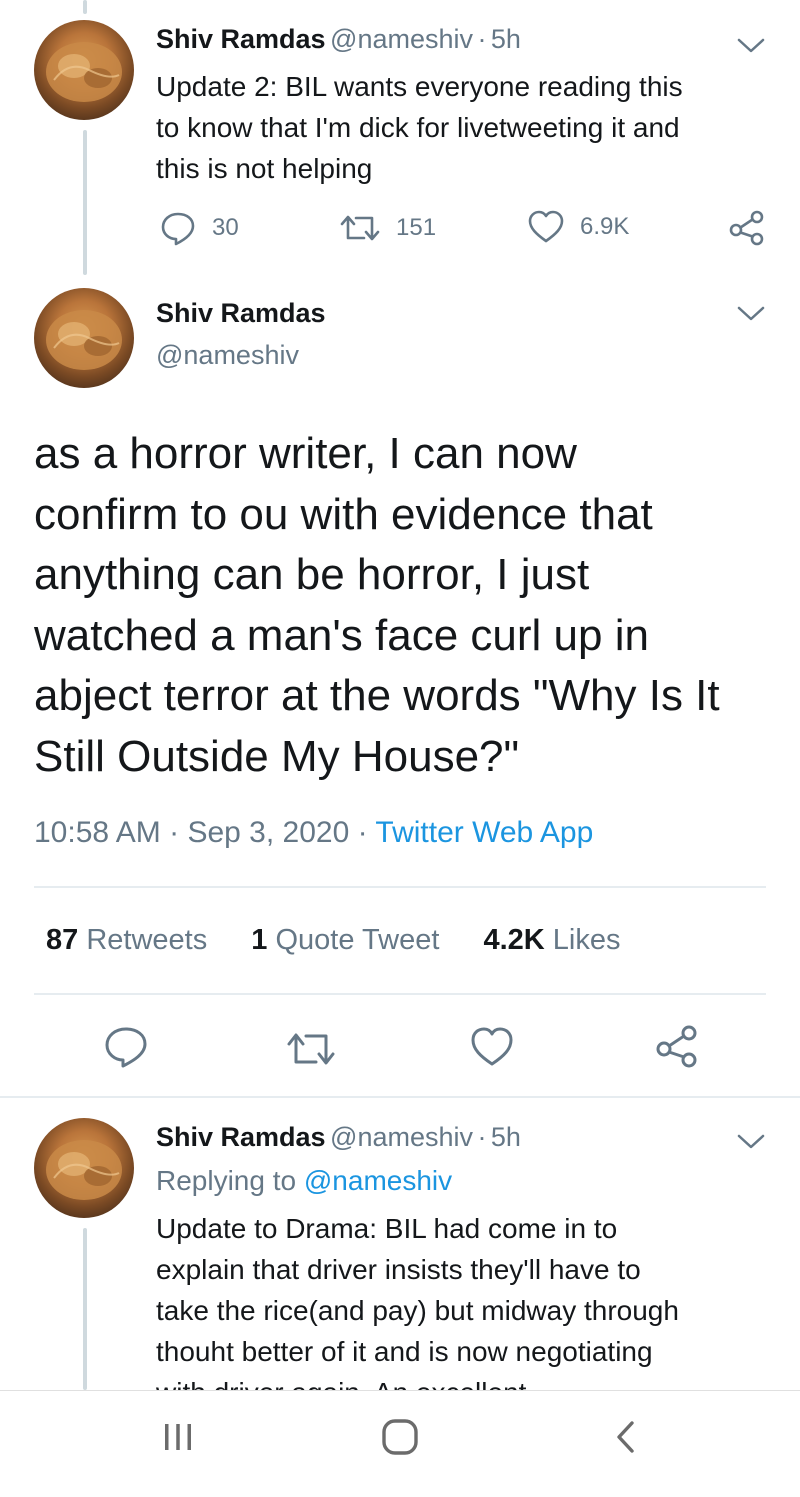  I want to click on tweet-line: as a horror writer, I can now, so click(305, 453).